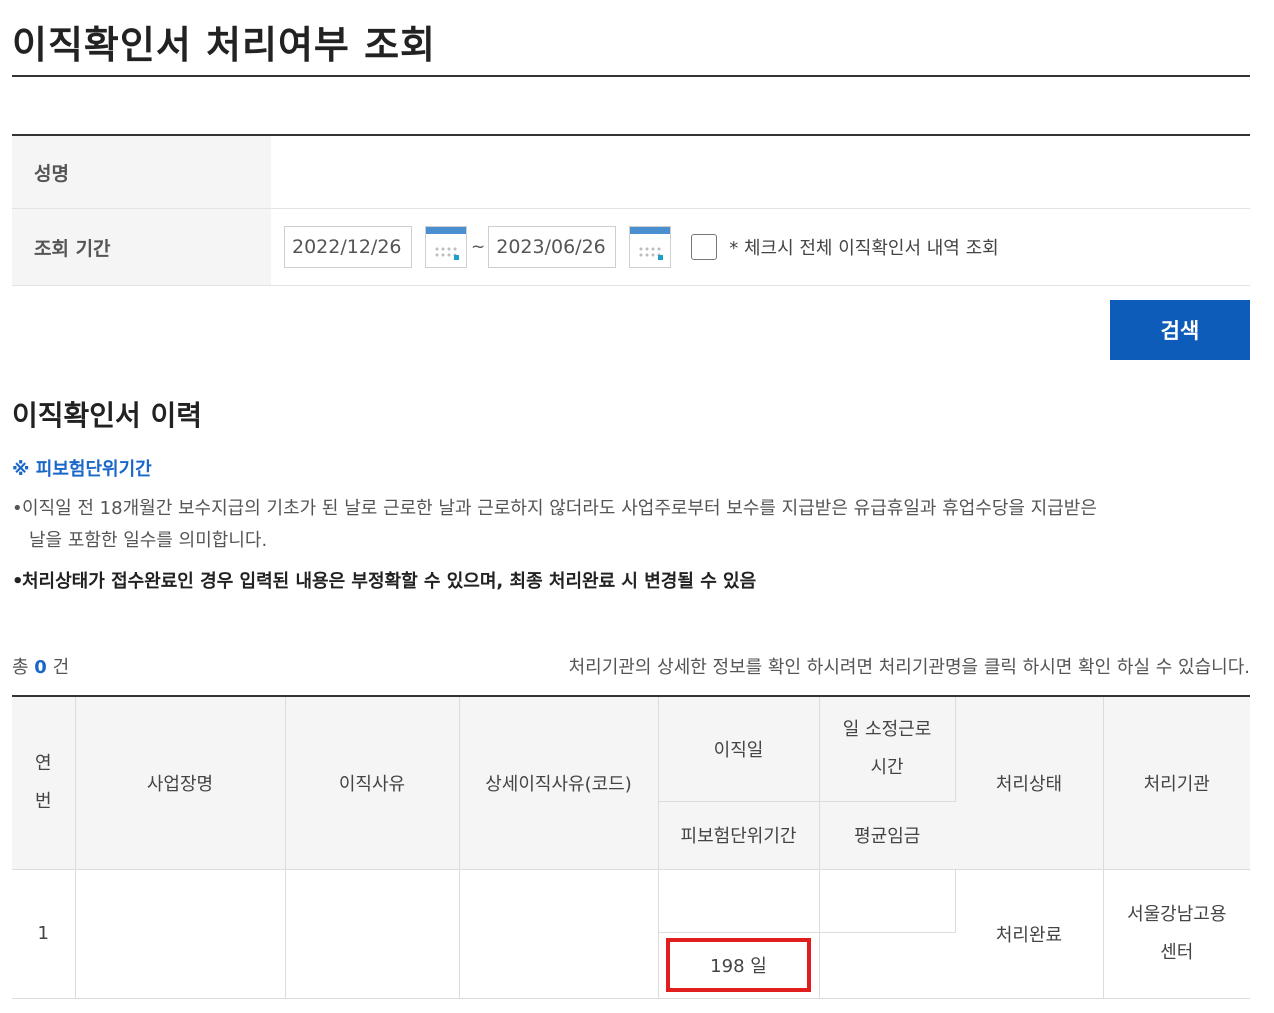 The width and height of the screenshot is (1274, 1013). I want to click on col-agency-header: 처리기관, so click(1176, 782).